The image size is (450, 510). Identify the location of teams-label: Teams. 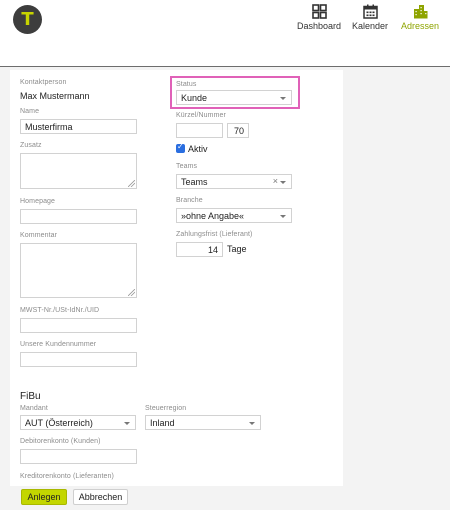
(187, 166).